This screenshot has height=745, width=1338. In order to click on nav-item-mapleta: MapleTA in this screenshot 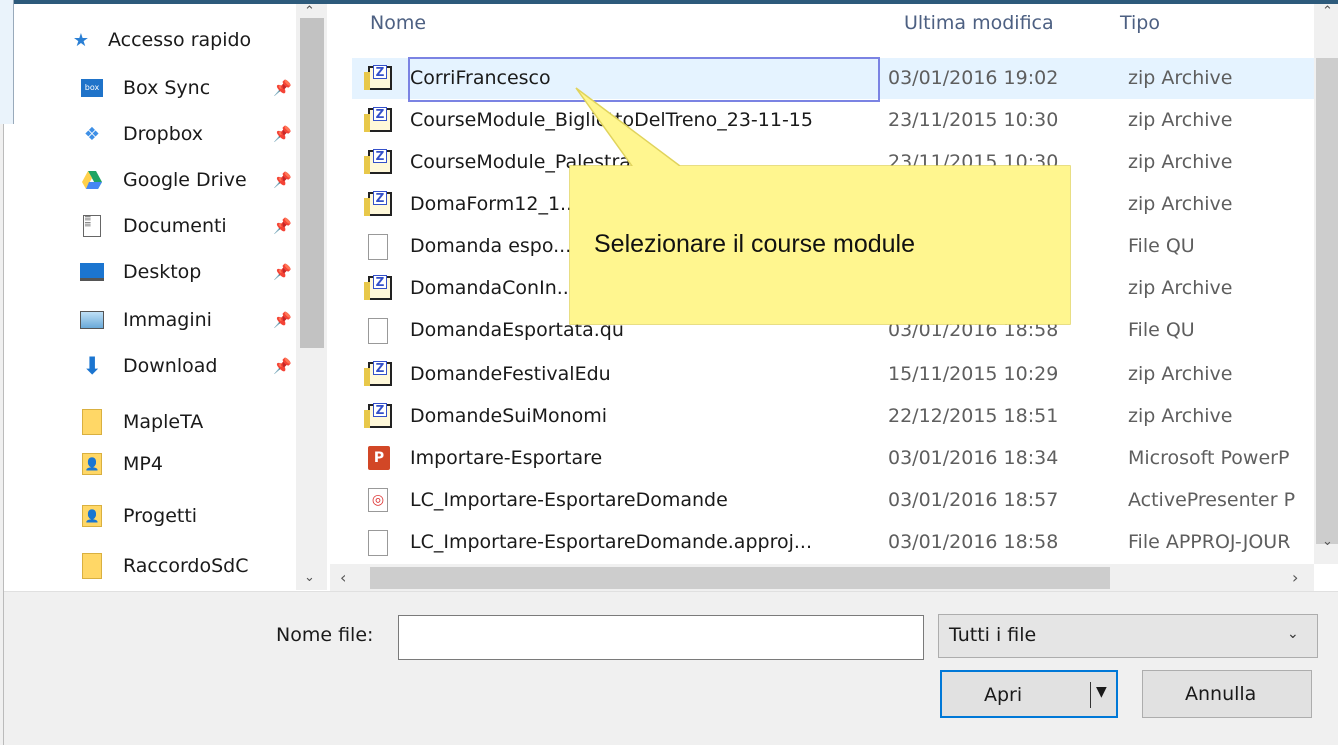, I will do `click(162, 422)`.